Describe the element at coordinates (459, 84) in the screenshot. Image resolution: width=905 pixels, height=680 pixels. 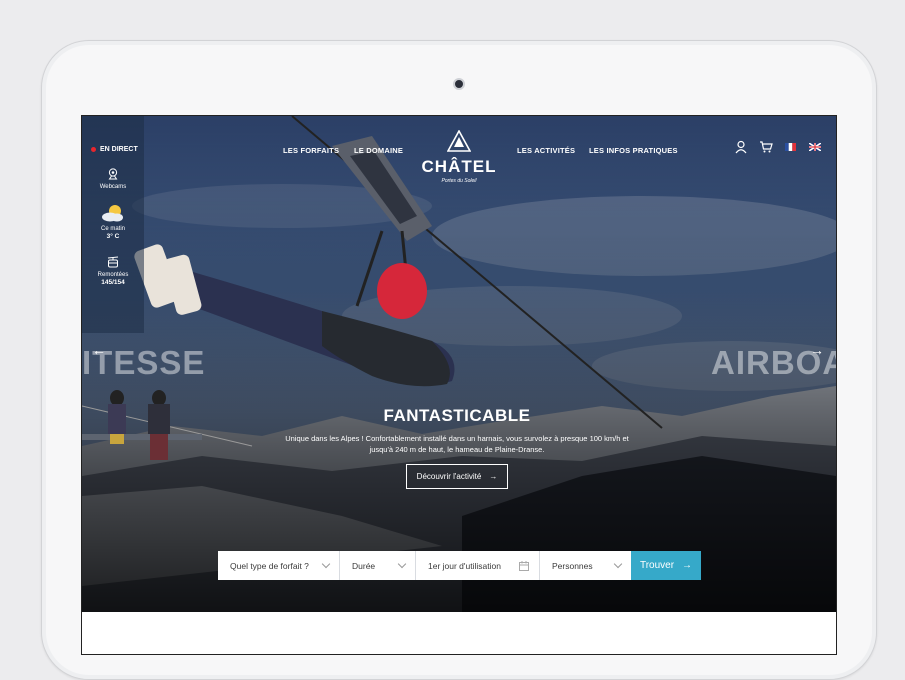
I see `camera-icon` at that location.